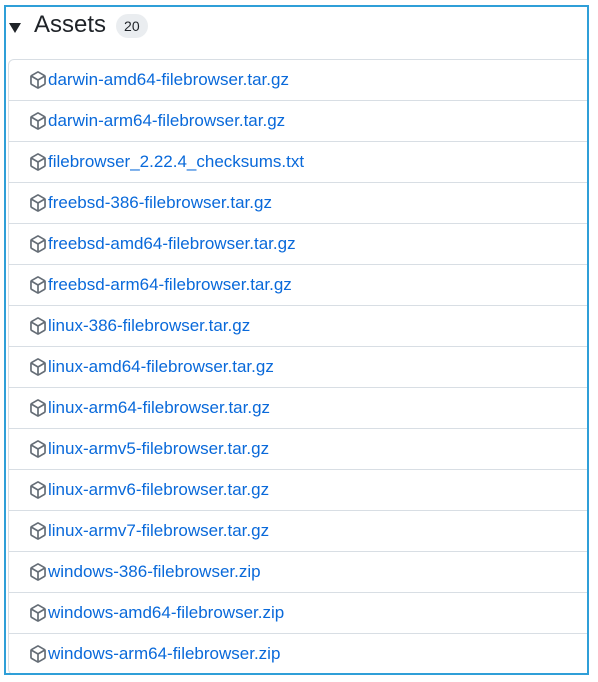 The height and width of the screenshot is (682, 598). What do you see at coordinates (298, 489) in the screenshot?
I see `asset-row: linux-armv6-filebrowser.tar.gz` at bounding box center [298, 489].